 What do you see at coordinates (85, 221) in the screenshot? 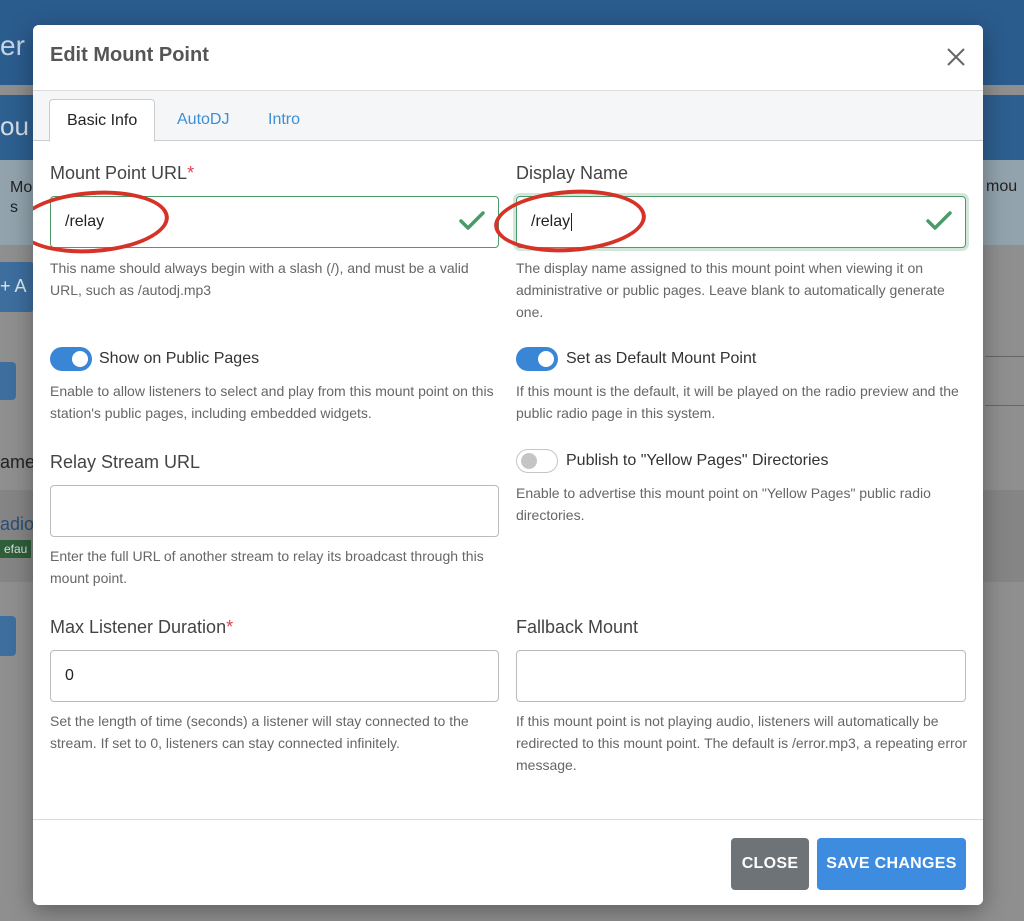
I see `mount-url-value: /relay` at bounding box center [85, 221].